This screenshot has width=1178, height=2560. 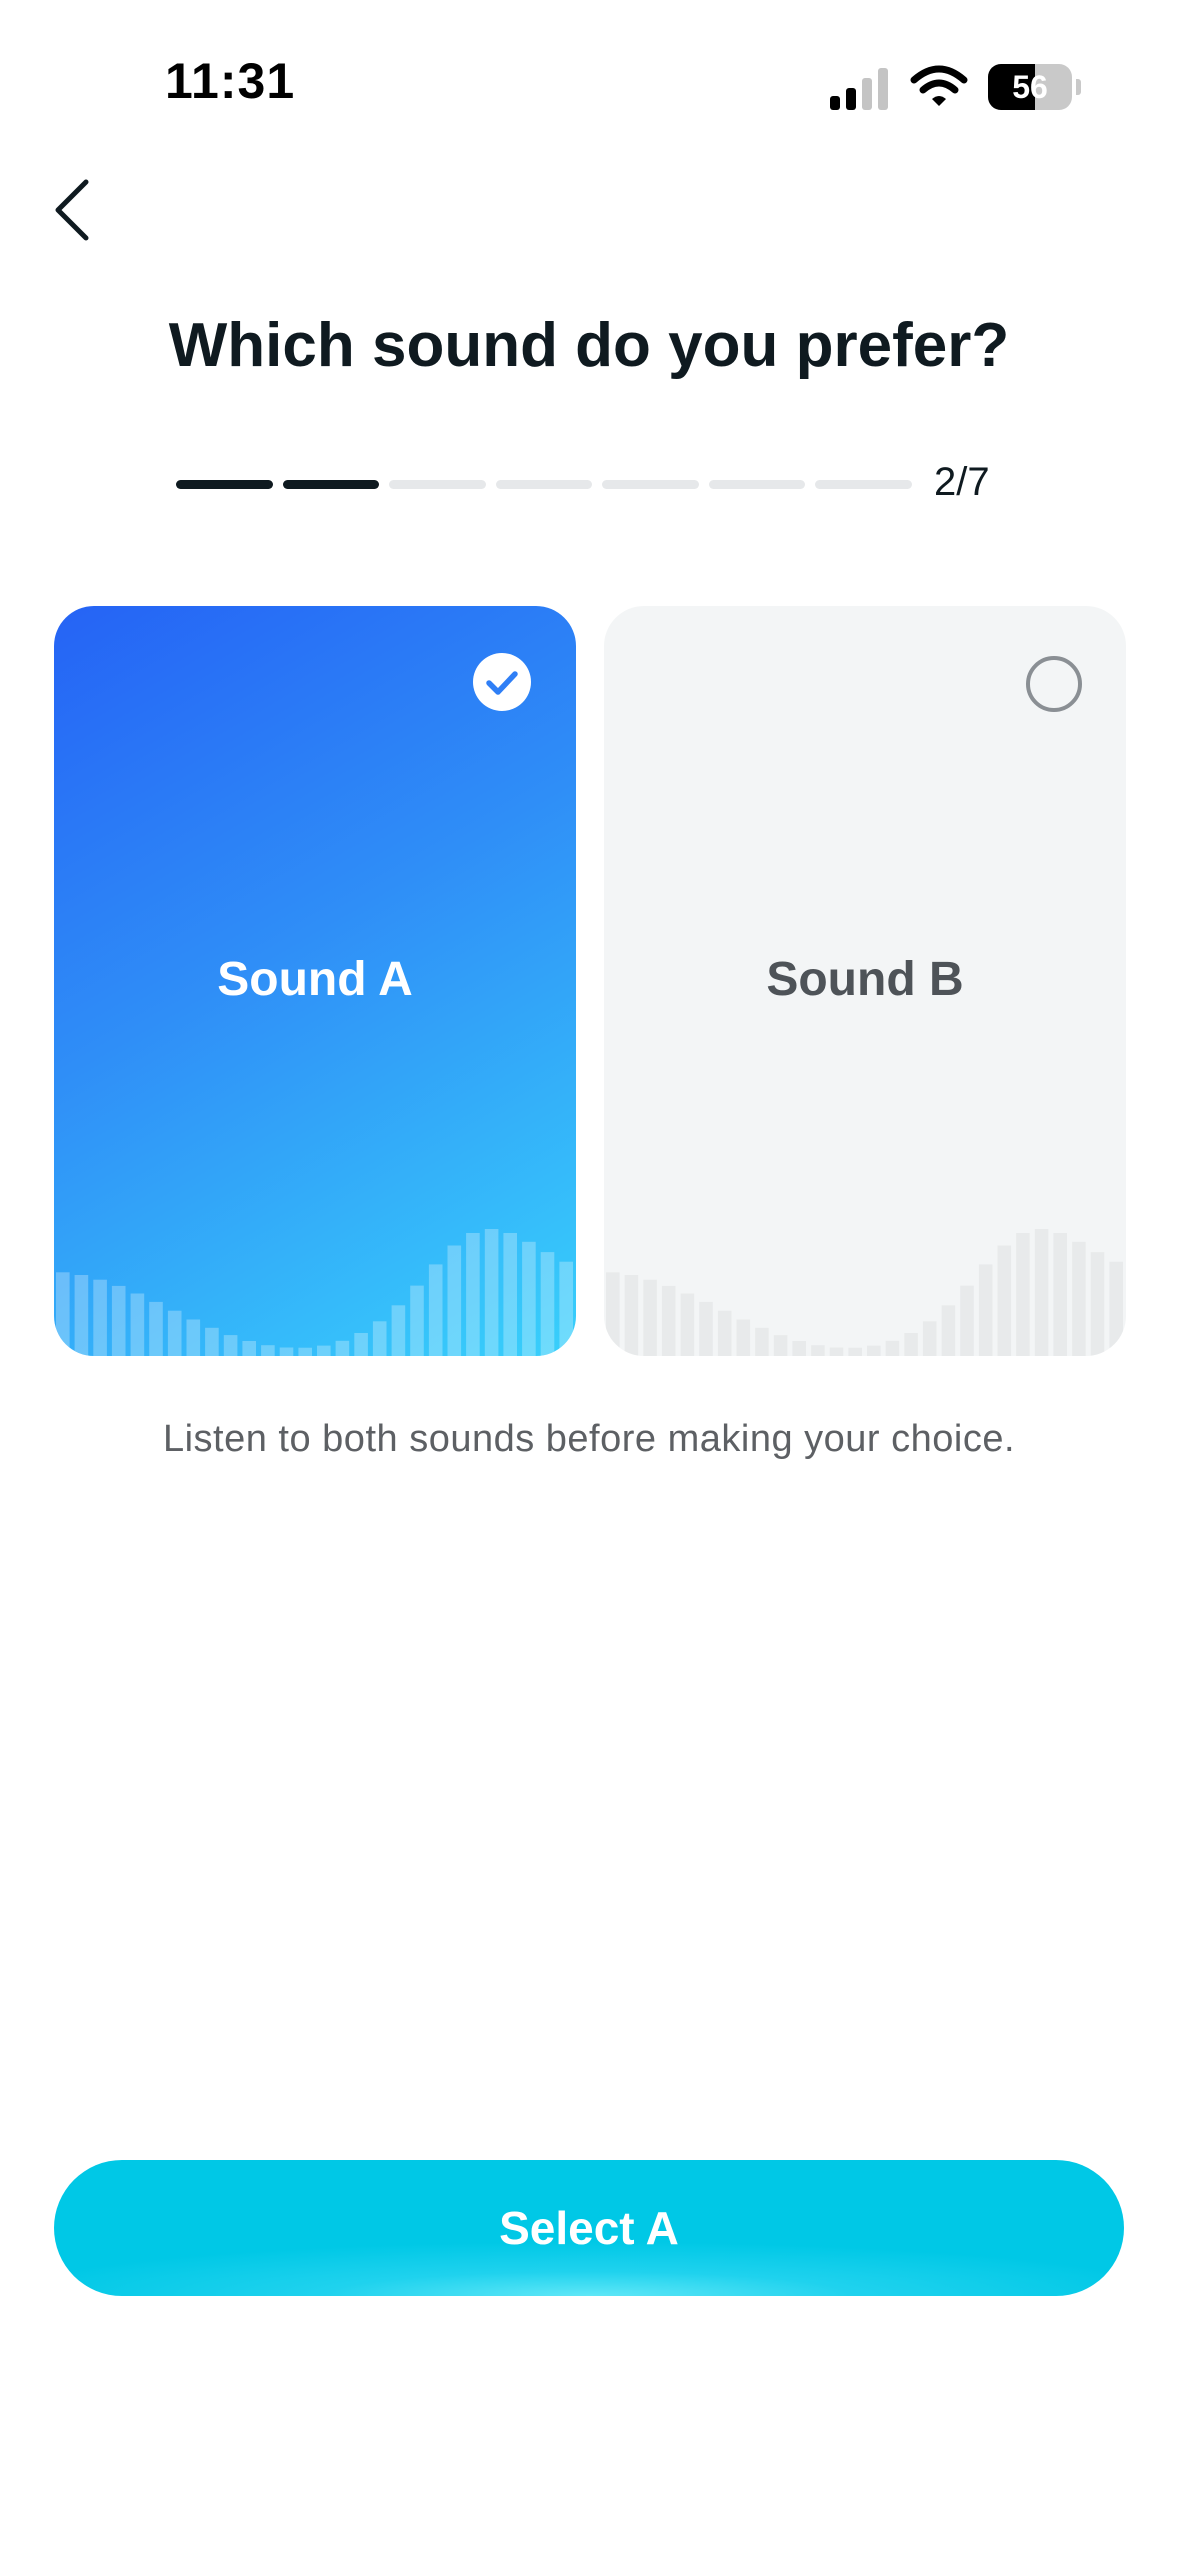 What do you see at coordinates (962, 482) in the screenshot?
I see `progress-count: 2/7` at bounding box center [962, 482].